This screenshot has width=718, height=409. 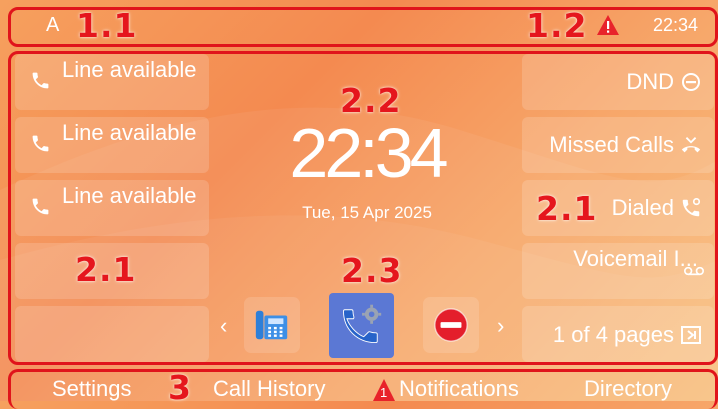 I want to click on annotation-2-3: 2.3, so click(x=372, y=270).